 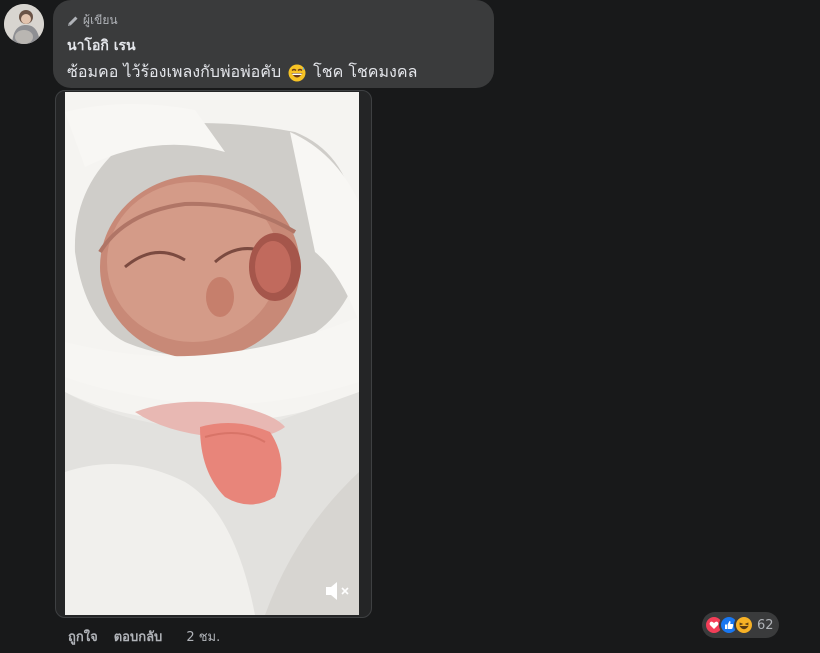 I want to click on like-link: ถูกใจ, so click(x=83, y=636).